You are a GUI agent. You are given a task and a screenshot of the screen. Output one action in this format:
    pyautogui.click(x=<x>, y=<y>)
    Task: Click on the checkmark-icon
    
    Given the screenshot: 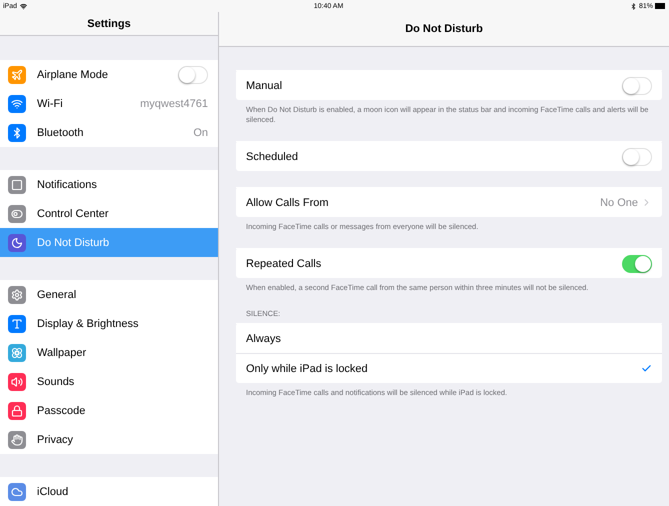 What is the action you would take?
    pyautogui.click(x=646, y=368)
    